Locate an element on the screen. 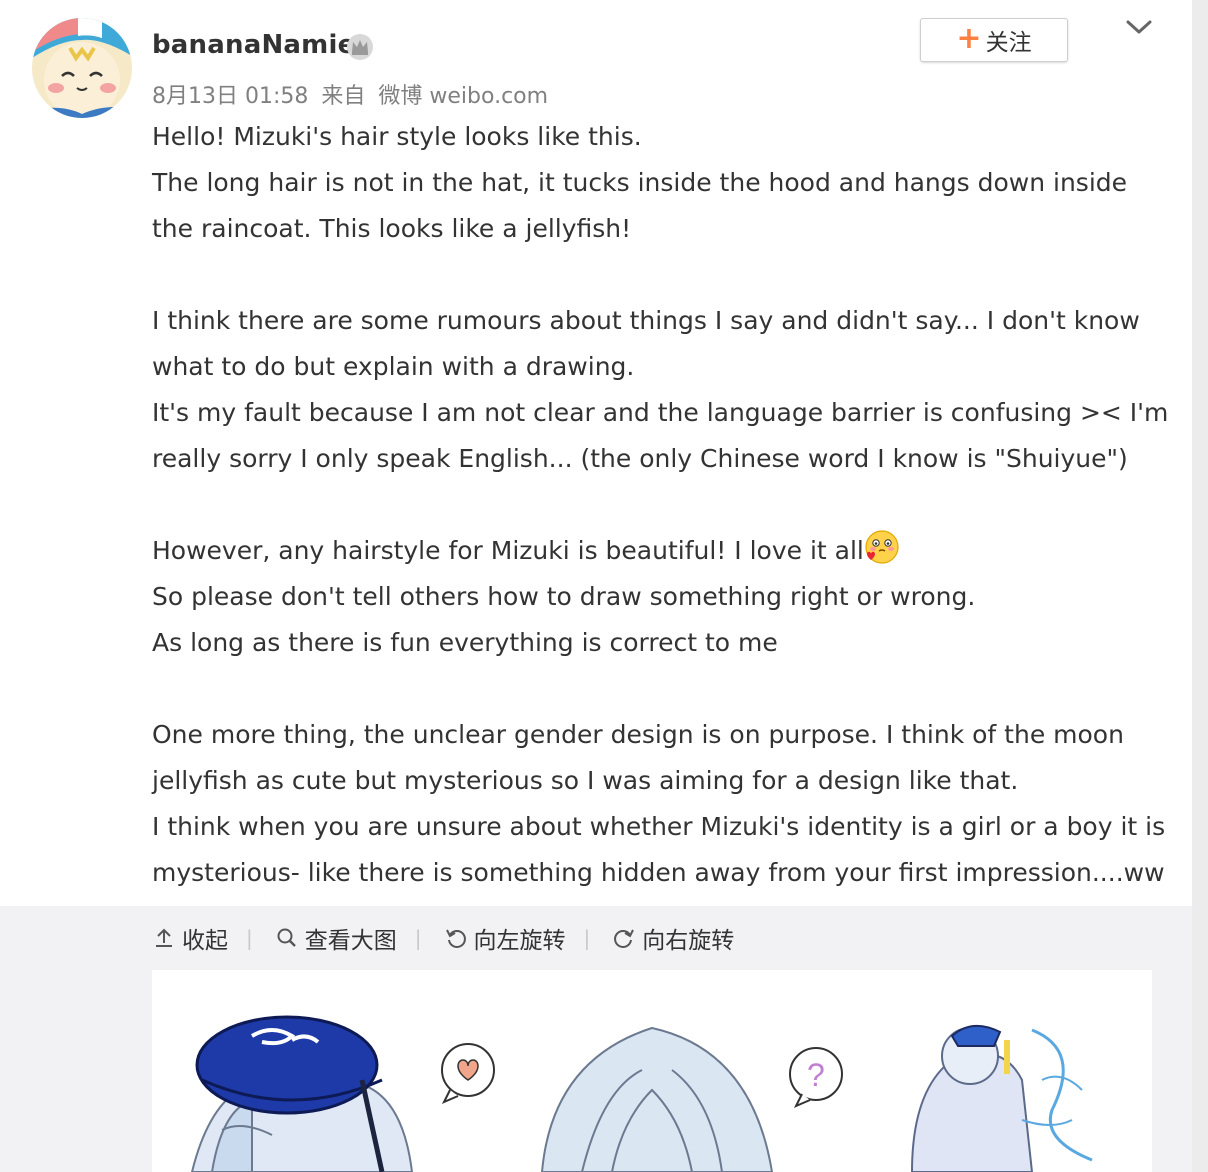 The width and height of the screenshot is (1208, 1172). follow-button: + 关注 is located at coordinates (994, 40).